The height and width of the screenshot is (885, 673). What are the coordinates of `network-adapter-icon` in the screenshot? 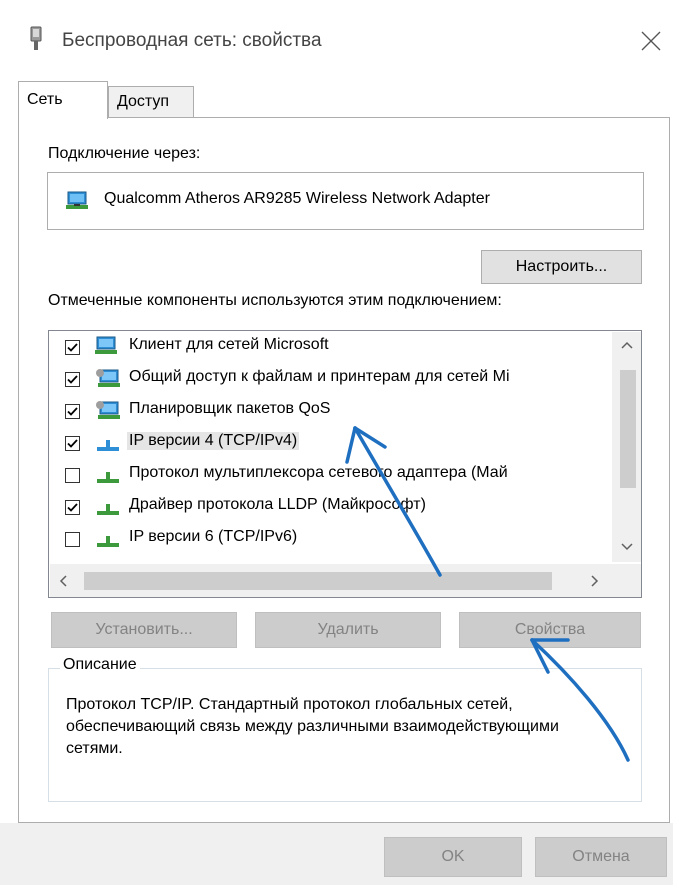 It's located at (79, 201).